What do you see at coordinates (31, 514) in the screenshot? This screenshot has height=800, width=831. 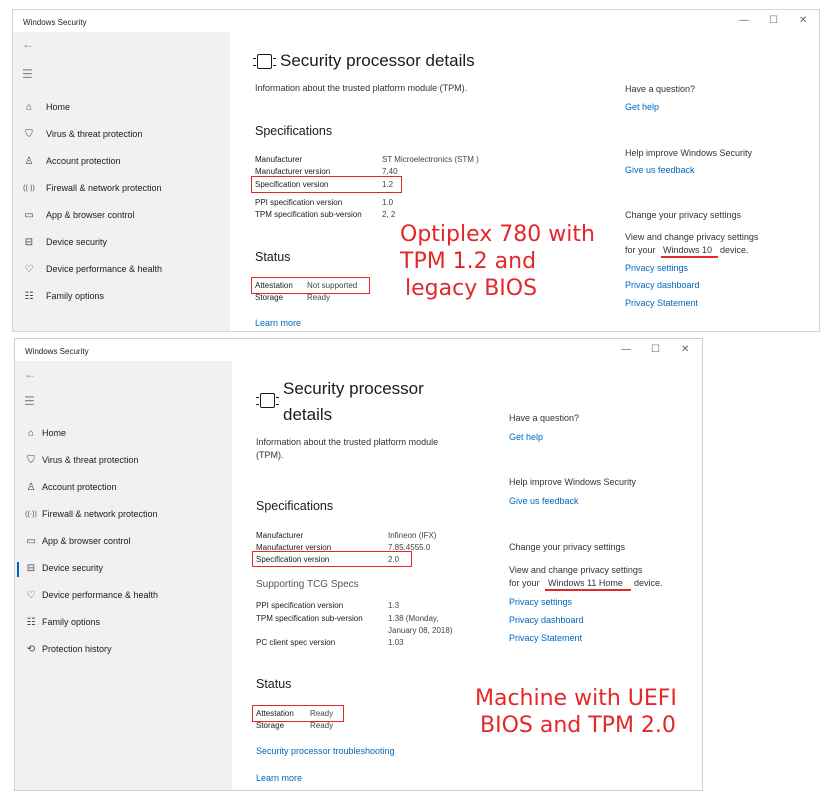 I see `wifi-icon: ((·))` at bounding box center [31, 514].